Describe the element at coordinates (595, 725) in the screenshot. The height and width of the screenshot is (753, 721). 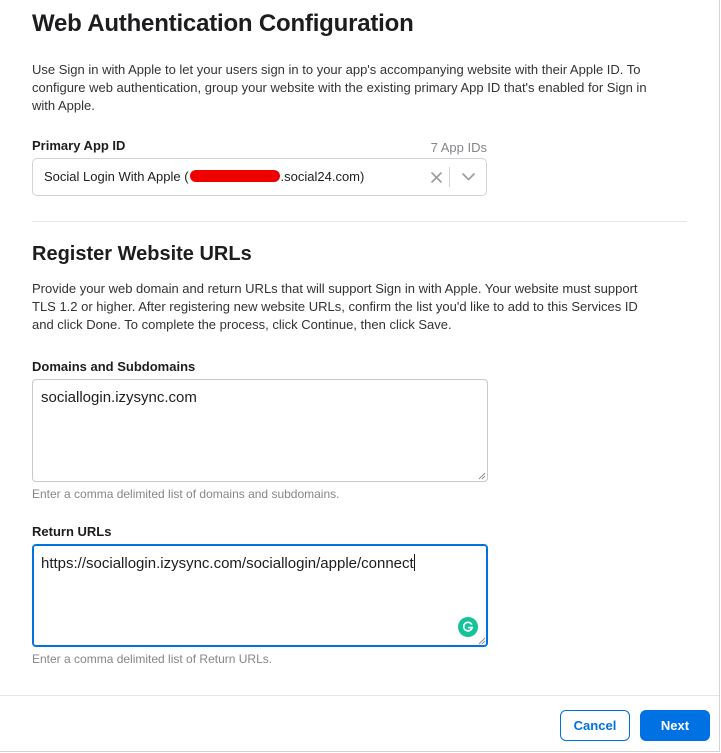
I see `cancel-button: Cancel` at that location.